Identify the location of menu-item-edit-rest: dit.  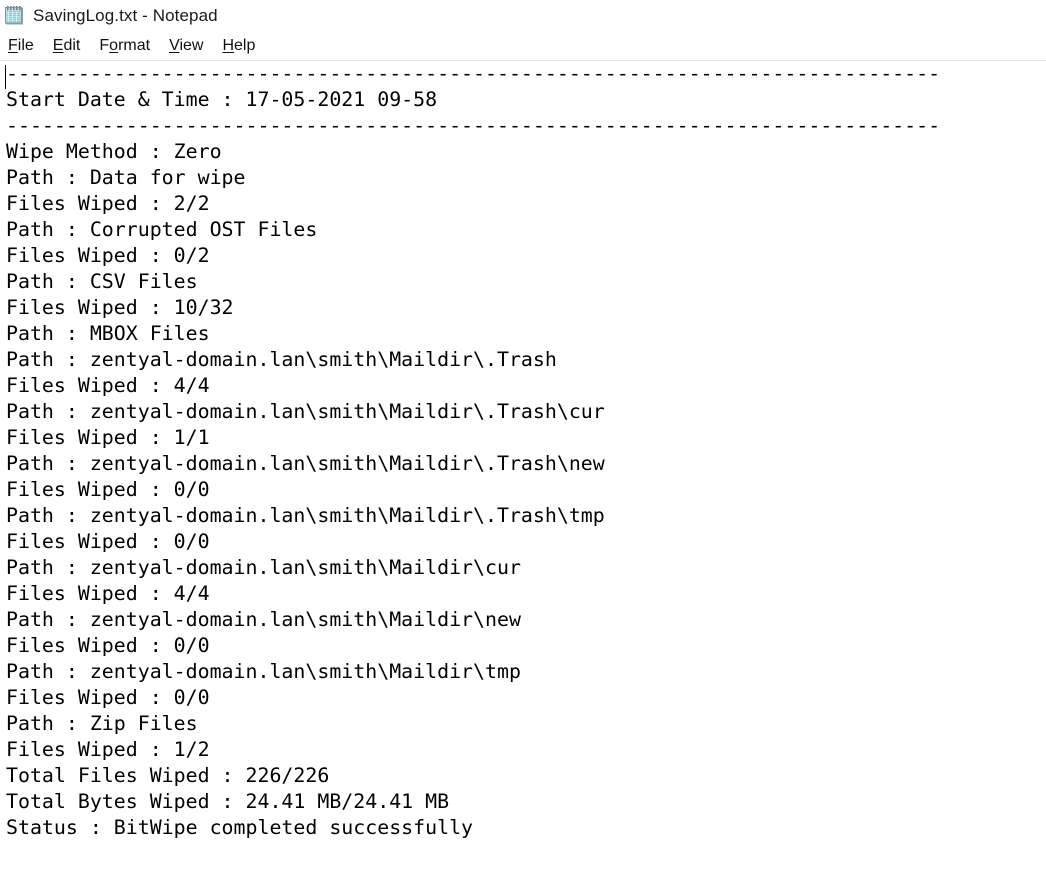
(72, 45).